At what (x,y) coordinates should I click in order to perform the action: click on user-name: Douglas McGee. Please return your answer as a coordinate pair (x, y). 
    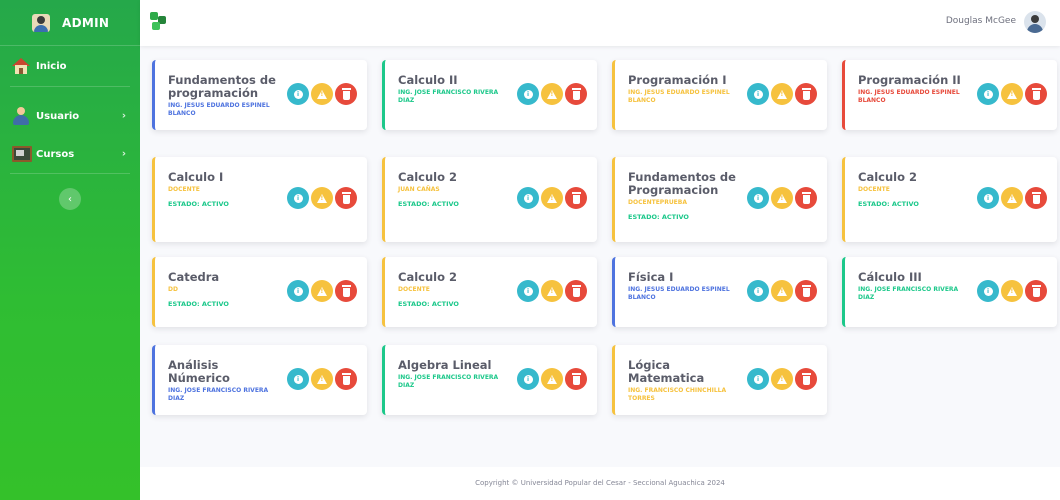
    Looking at the image, I should click on (981, 21).